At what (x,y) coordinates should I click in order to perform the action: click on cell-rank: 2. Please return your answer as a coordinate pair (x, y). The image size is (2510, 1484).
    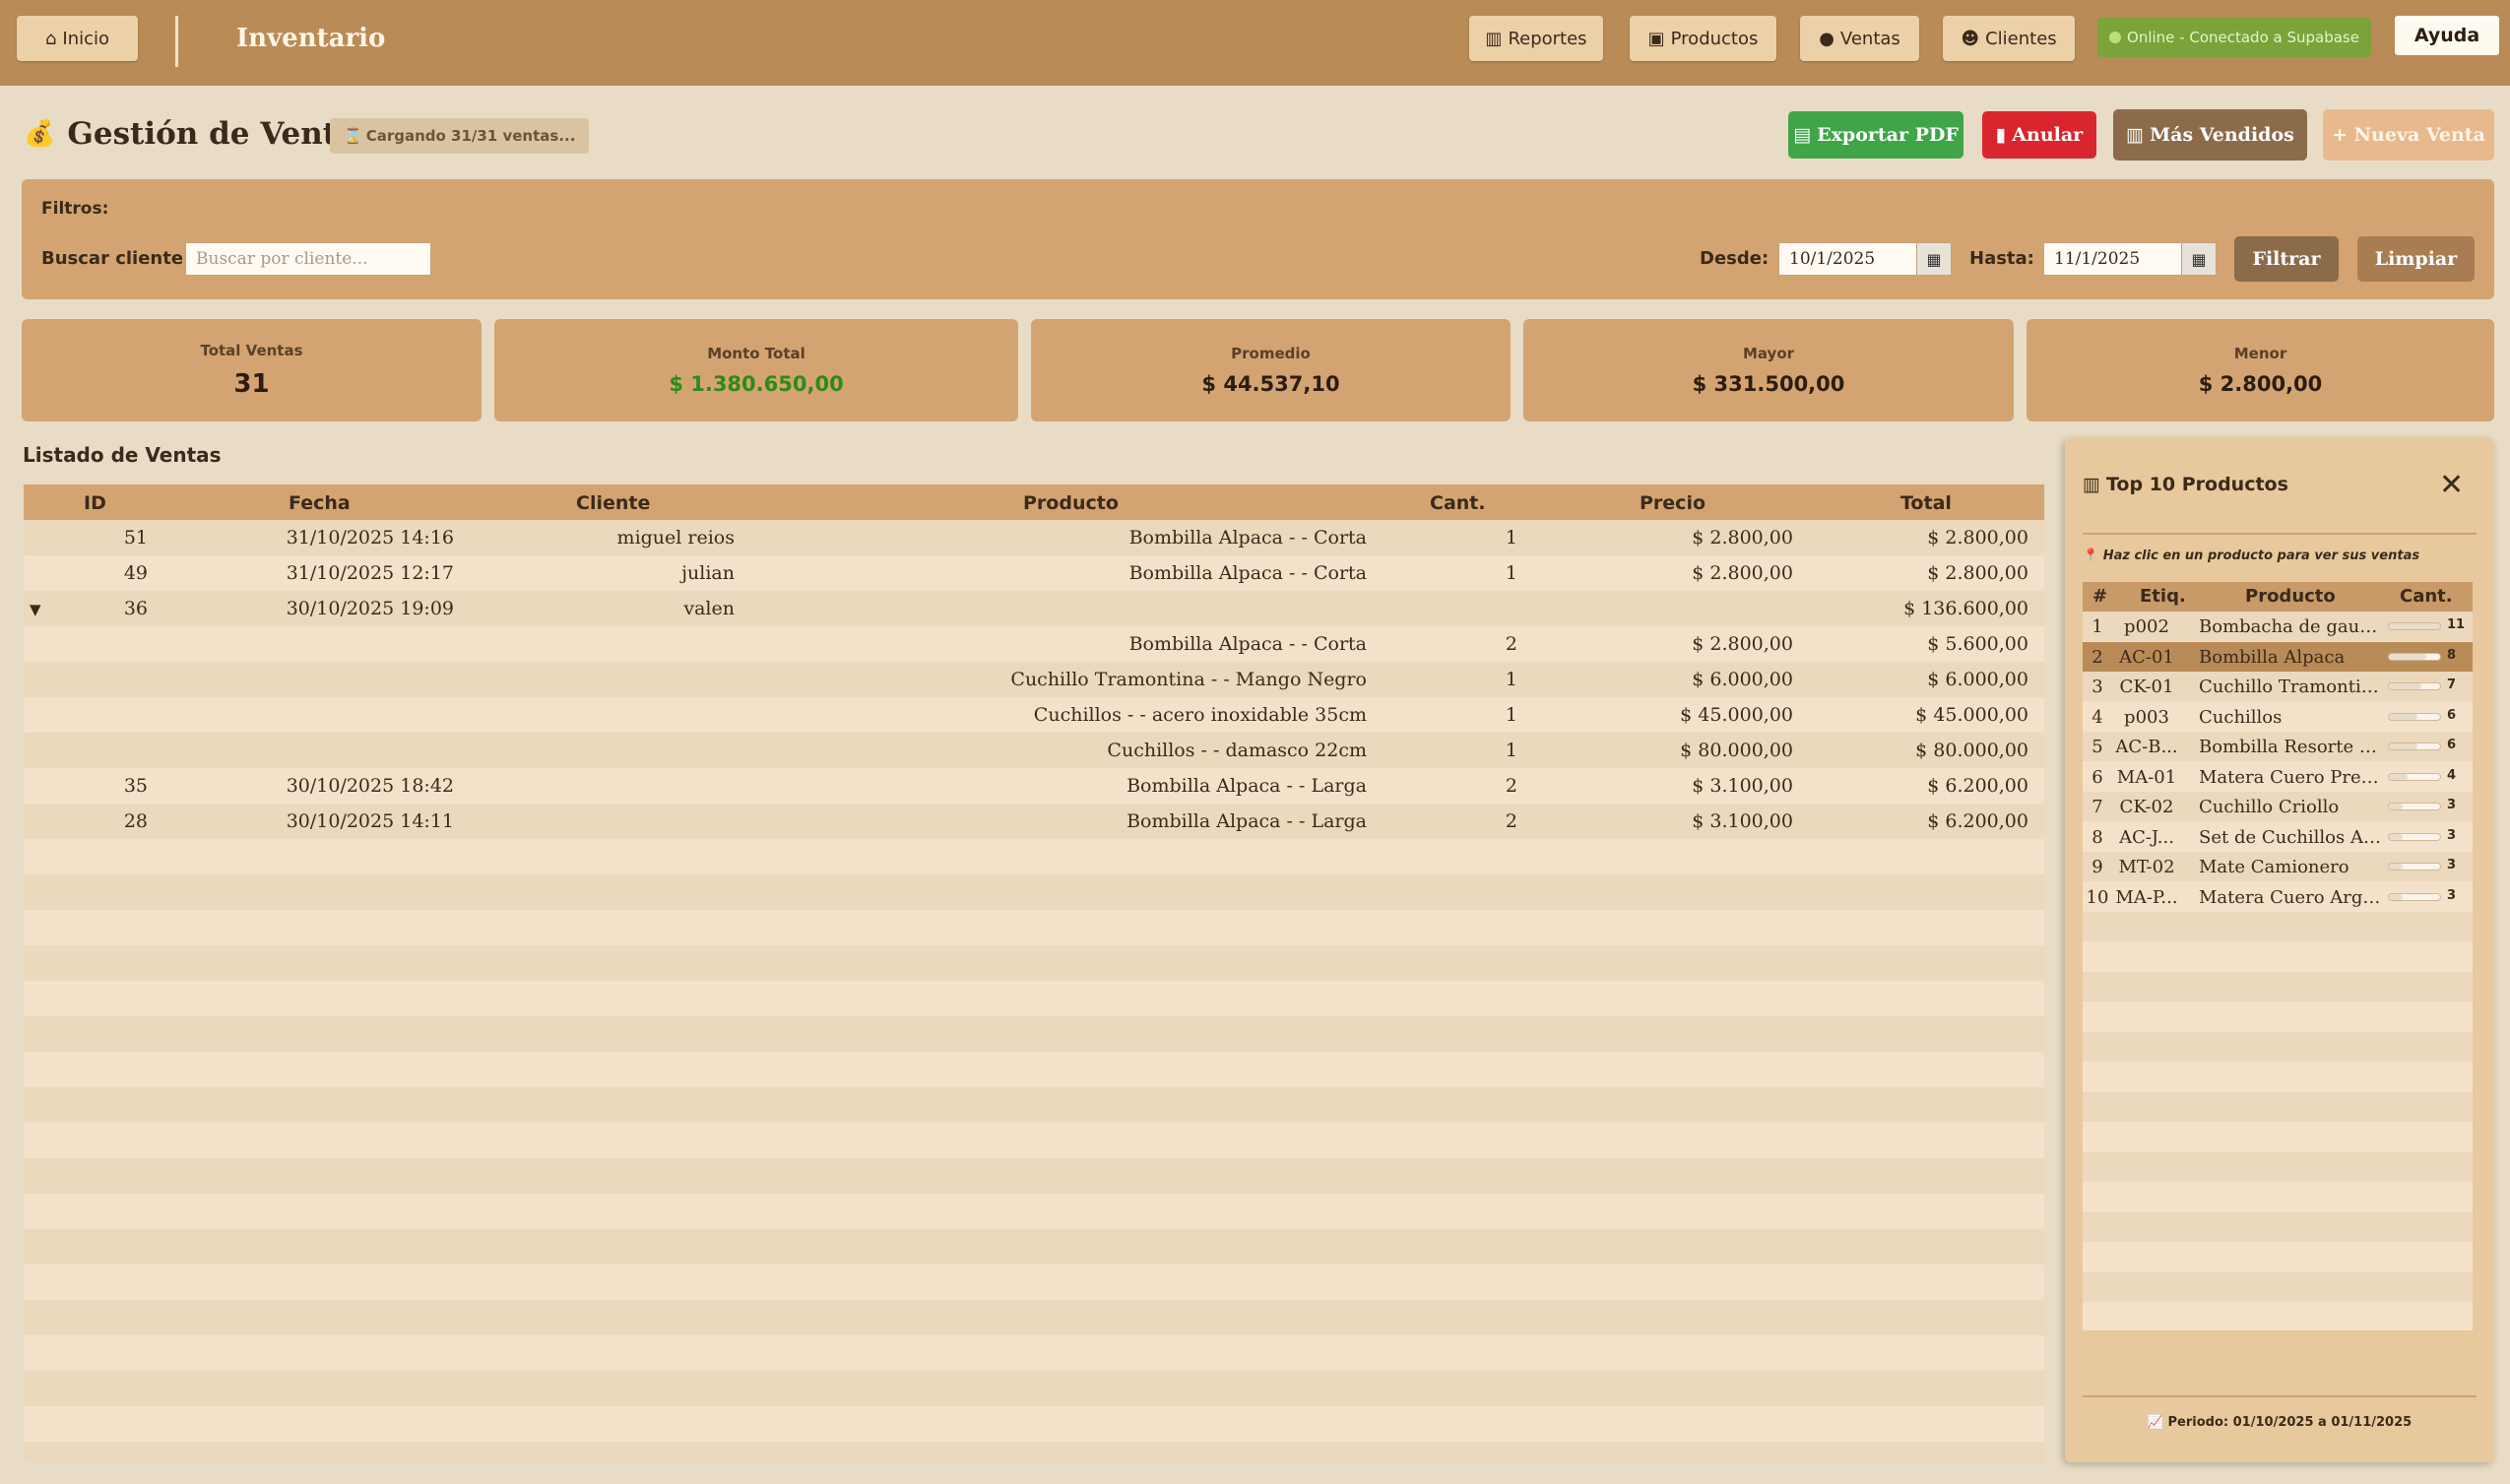
    Looking at the image, I should click on (2097, 657).